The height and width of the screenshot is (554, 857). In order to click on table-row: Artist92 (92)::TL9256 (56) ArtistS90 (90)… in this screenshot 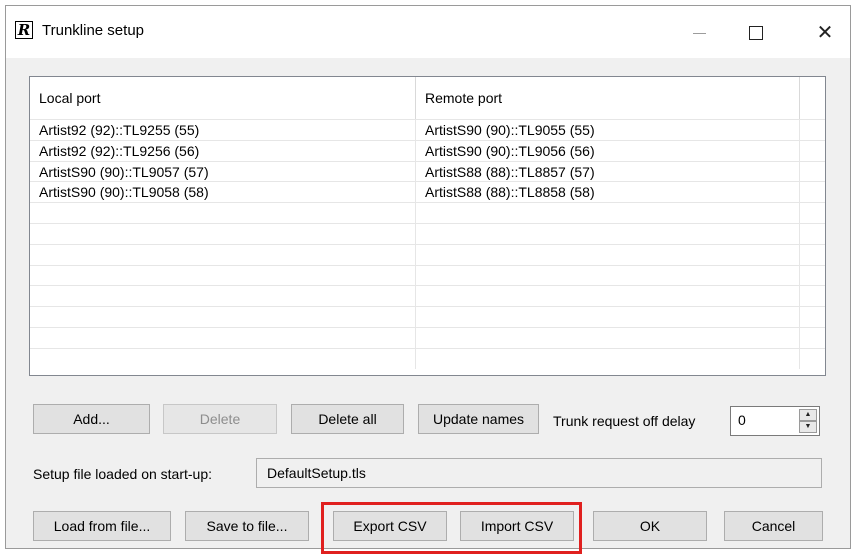, I will do `click(427, 150)`.